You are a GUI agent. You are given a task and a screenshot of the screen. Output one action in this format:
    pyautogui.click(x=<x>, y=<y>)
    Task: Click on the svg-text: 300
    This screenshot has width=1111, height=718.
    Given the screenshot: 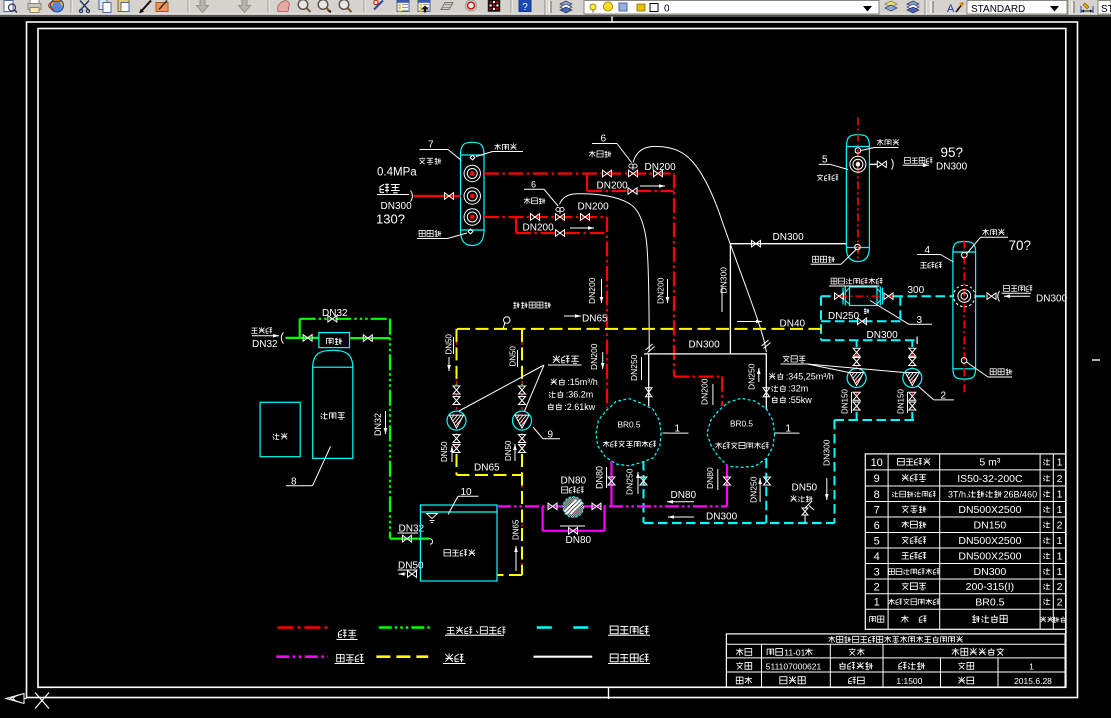 What is the action you would take?
    pyautogui.click(x=916, y=290)
    